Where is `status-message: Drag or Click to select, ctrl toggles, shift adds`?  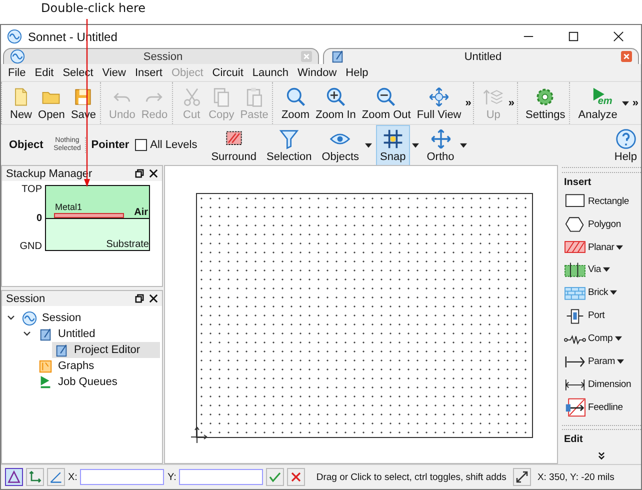
status-message: Drag or Click to select, ctrl toggles, shift adds is located at coordinates (411, 477).